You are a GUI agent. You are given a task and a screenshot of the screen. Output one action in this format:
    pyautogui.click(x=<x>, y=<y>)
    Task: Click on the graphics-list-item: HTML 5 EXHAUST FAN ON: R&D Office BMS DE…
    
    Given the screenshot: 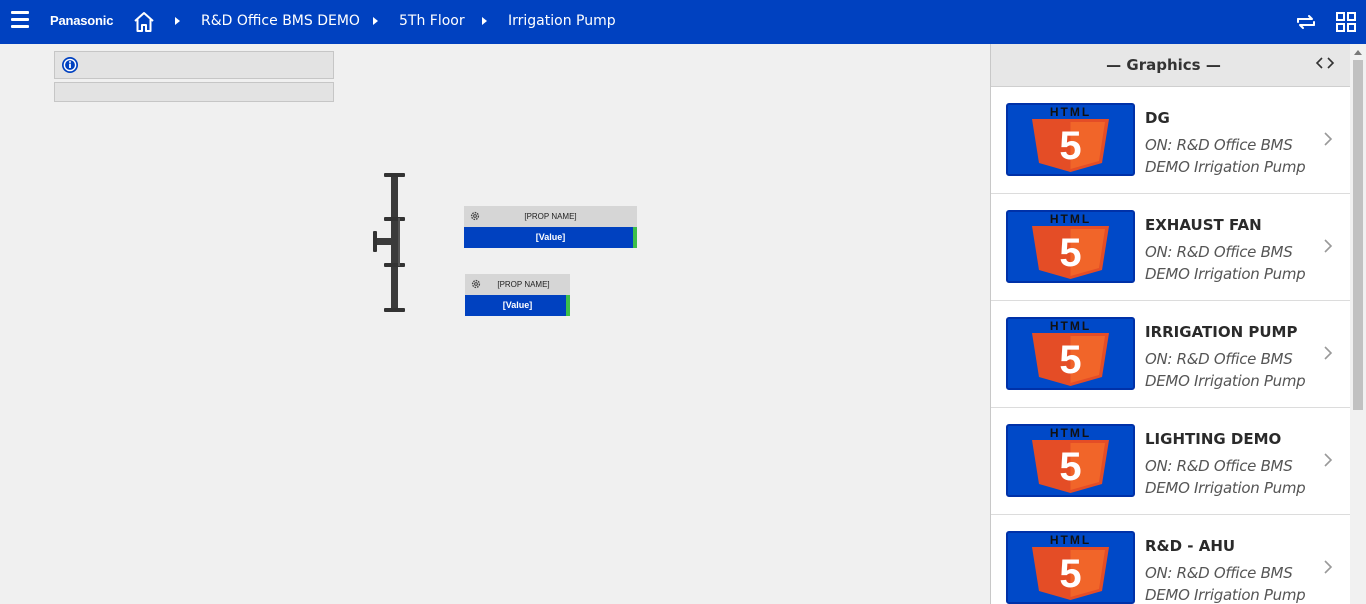 What is the action you would take?
    pyautogui.click(x=1170, y=247)
    